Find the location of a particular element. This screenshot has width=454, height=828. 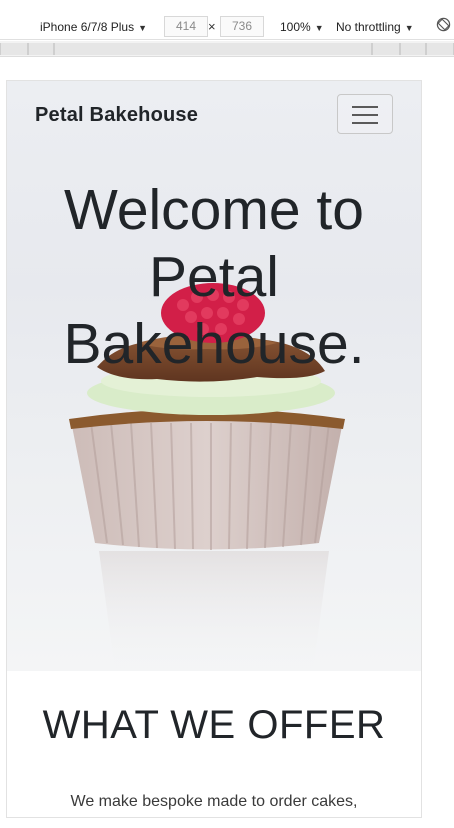

device-name: iPhone 6/7/8 Plus is located at coordinates (87, 27).